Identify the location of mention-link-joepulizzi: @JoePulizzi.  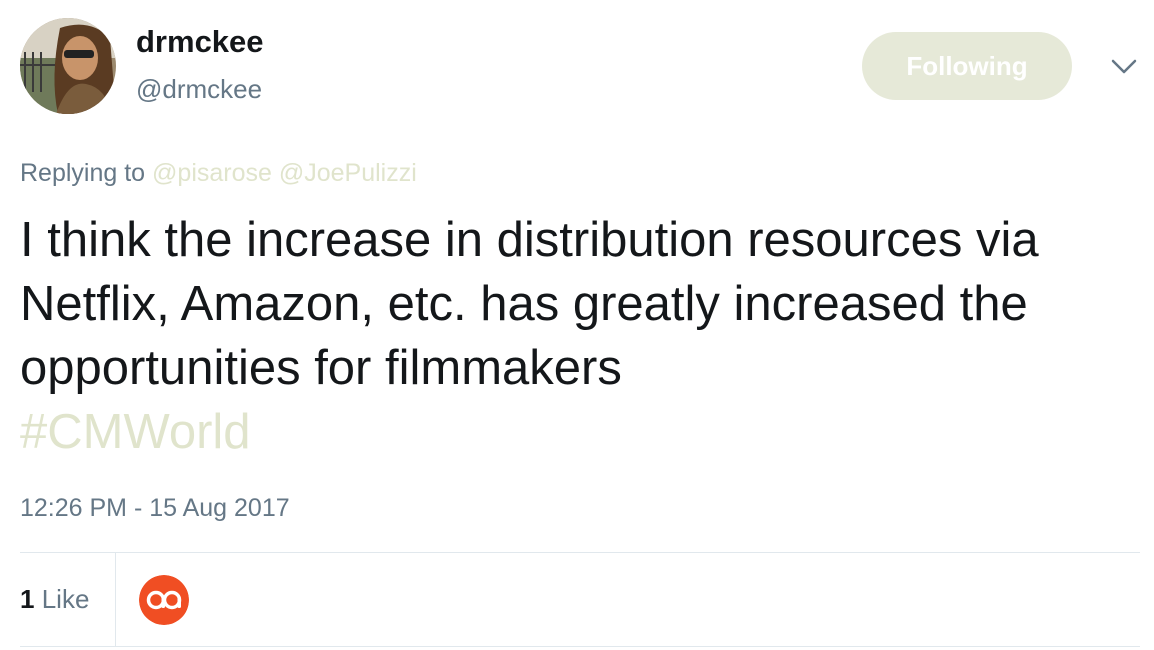
(348, 173).